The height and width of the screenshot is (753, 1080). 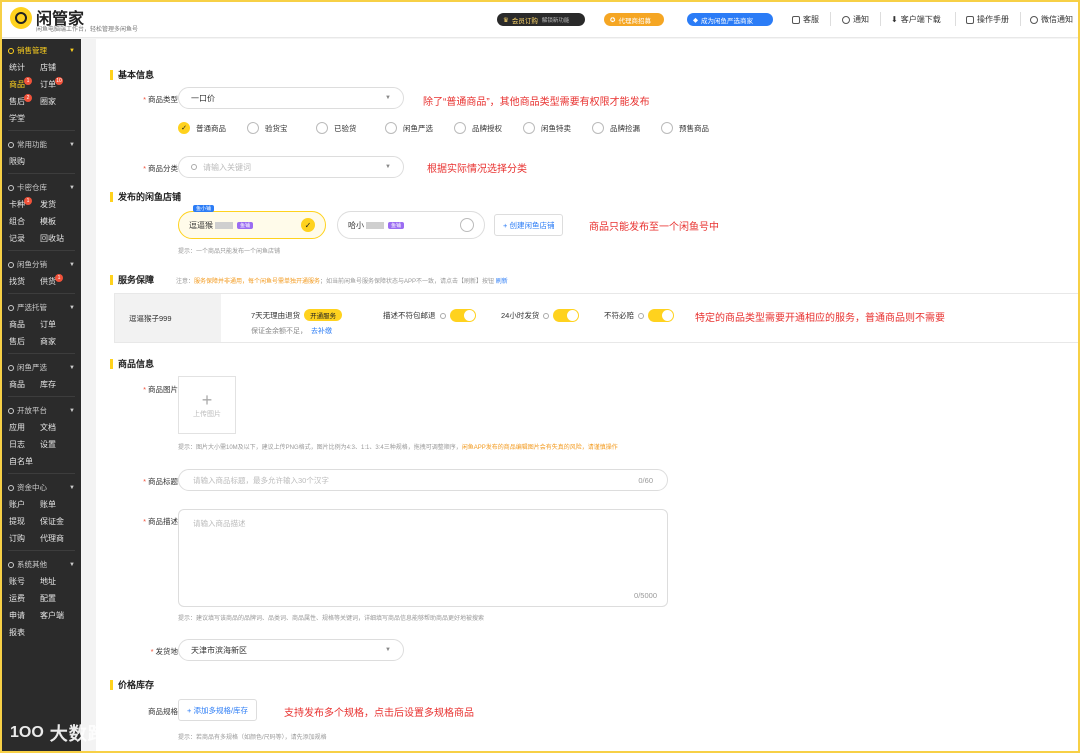 I want to click on sidebar-item: 设置, so click(x=60, y=444).